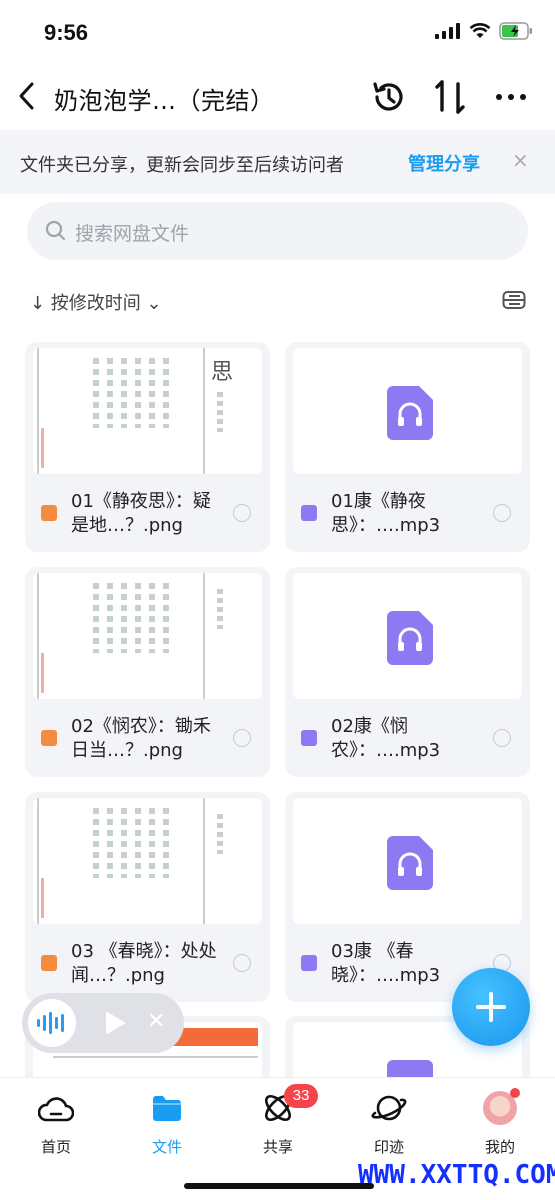 Image resolution: width=555 pixels, height=1200 pixels. I want to click on page-title: 奶泡泡学…（完结）, so click(164, 101).